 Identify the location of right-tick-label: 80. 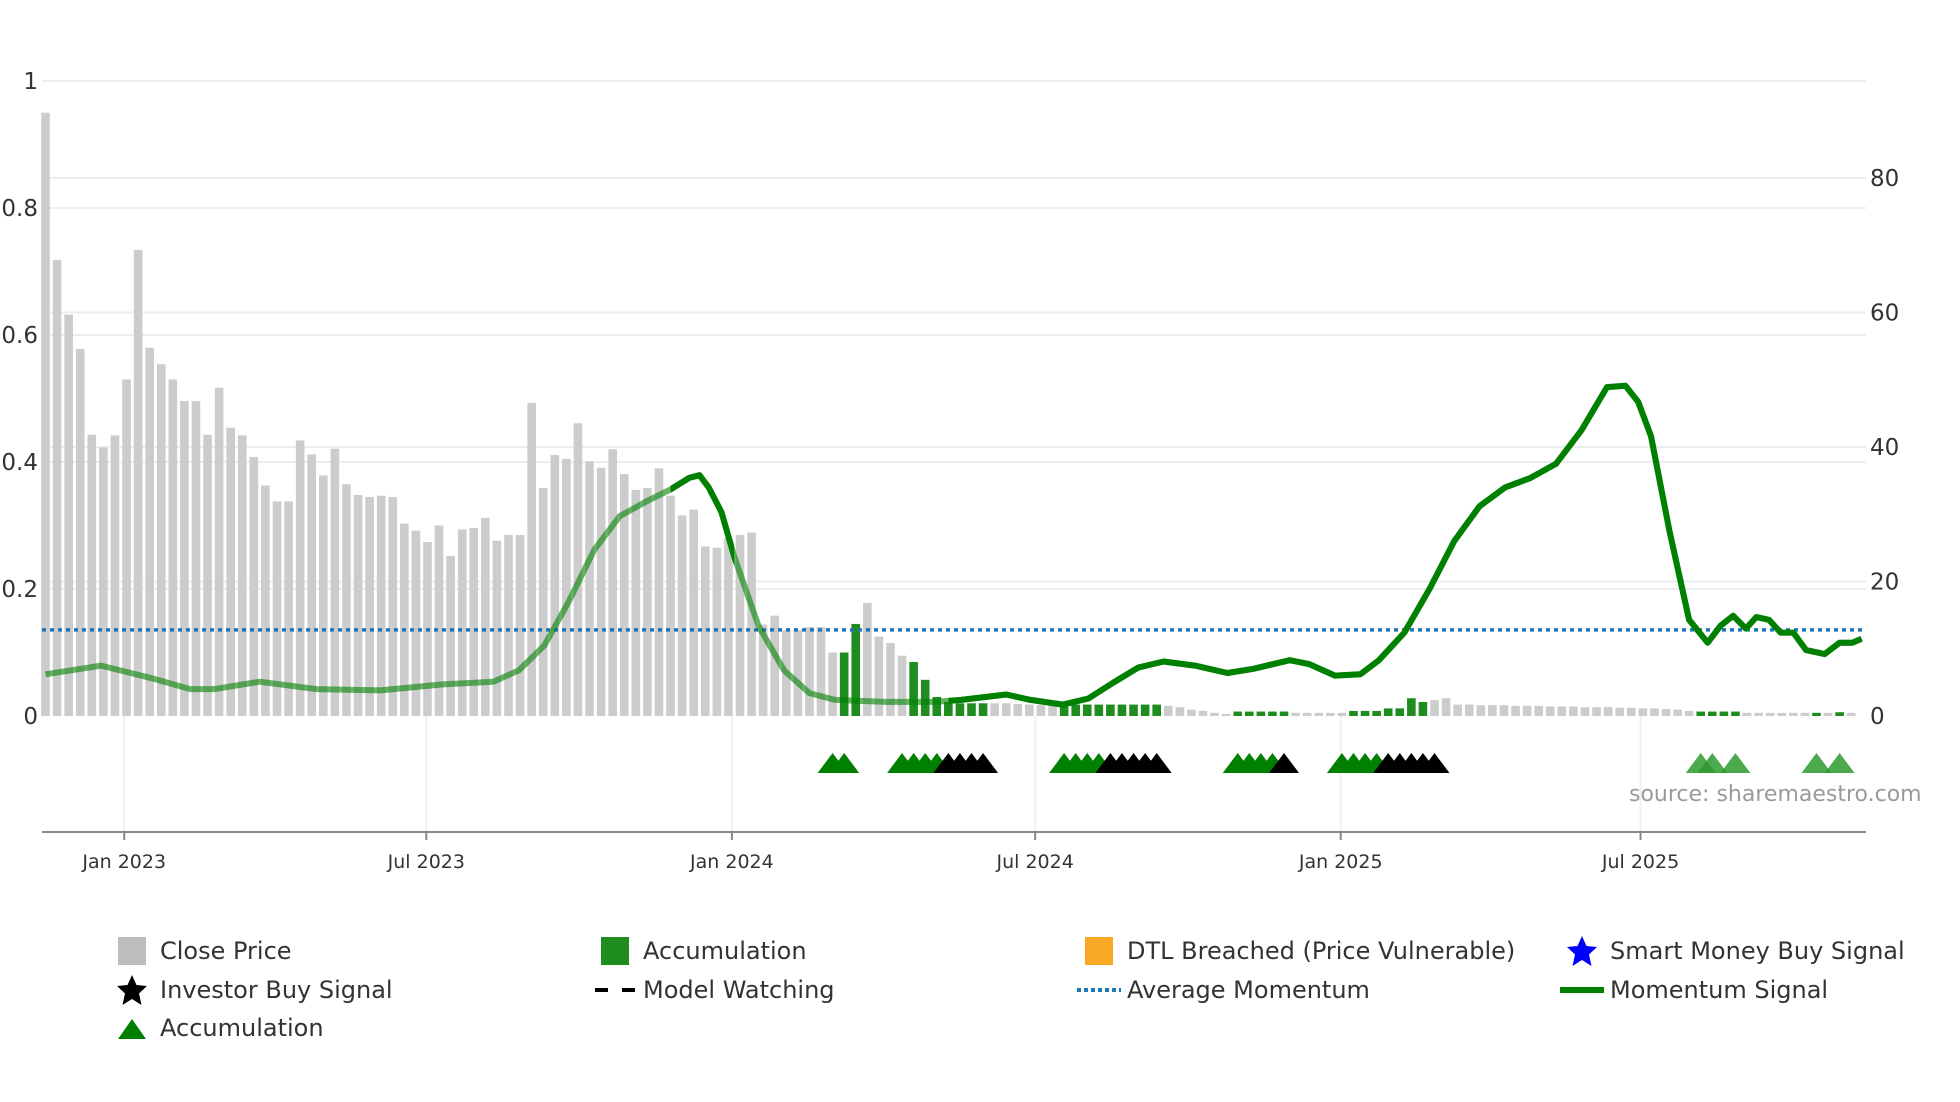
(1884, 179).